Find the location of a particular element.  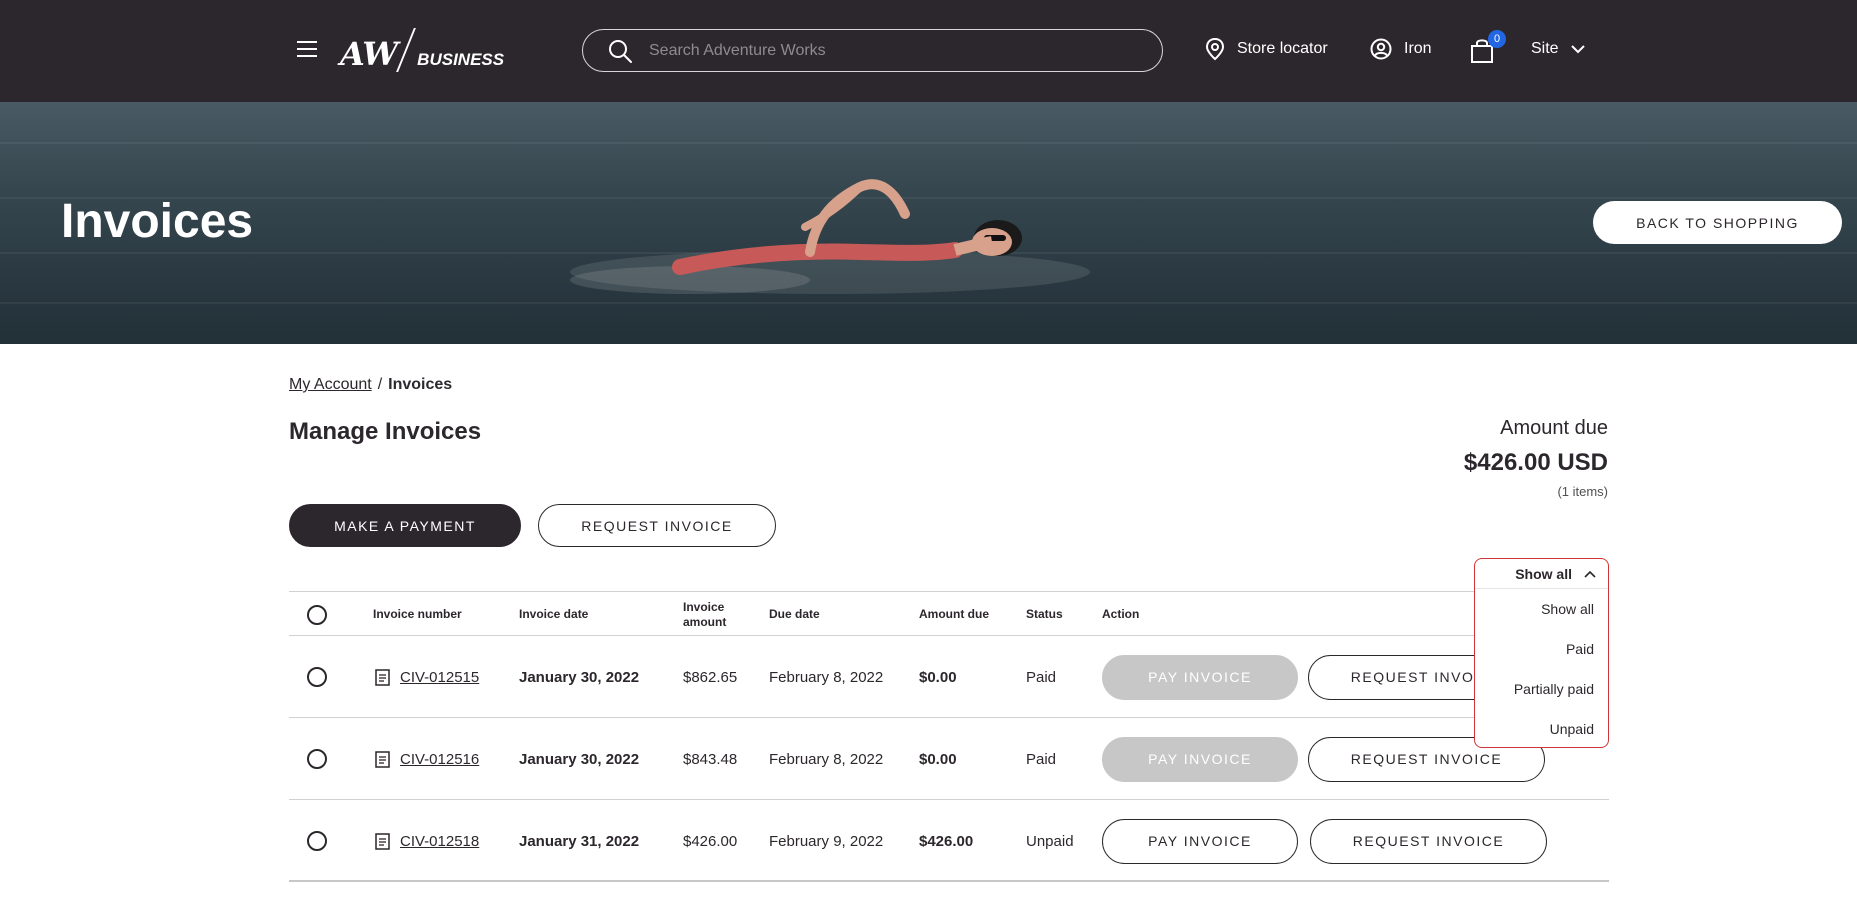

amount-due-items: (1 items) is located at coordinates (1582, 491).